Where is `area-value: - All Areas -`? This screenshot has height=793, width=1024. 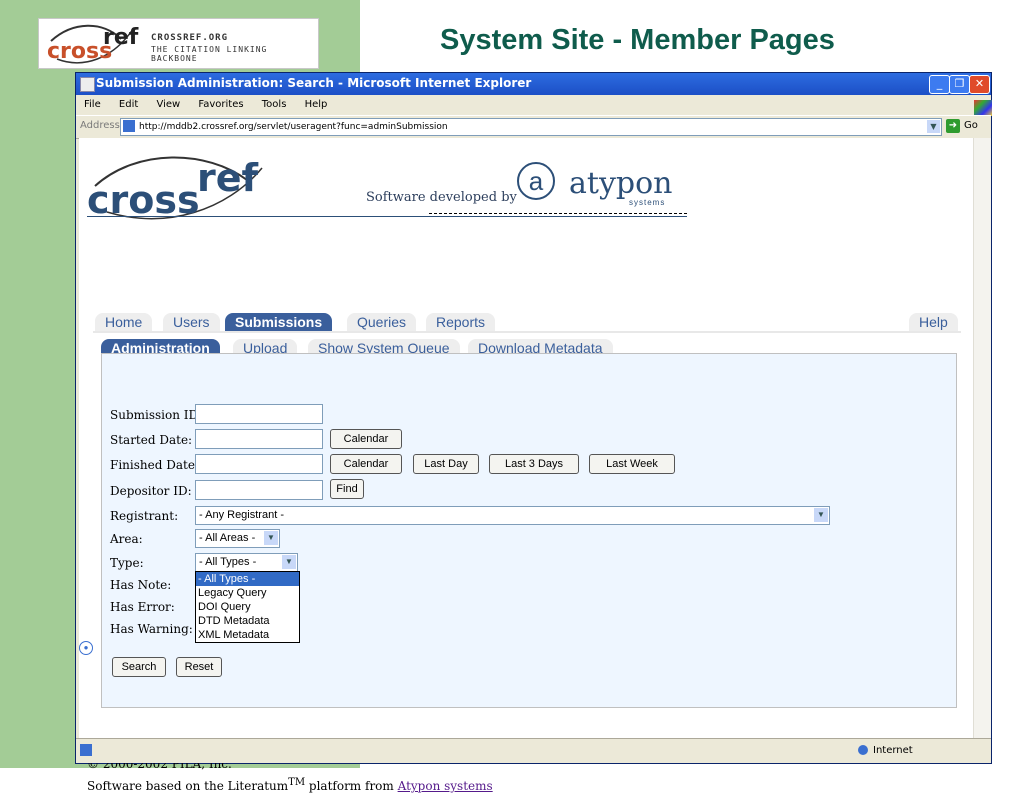 area-value: - All Areas - is located at coordinates (227, 538).